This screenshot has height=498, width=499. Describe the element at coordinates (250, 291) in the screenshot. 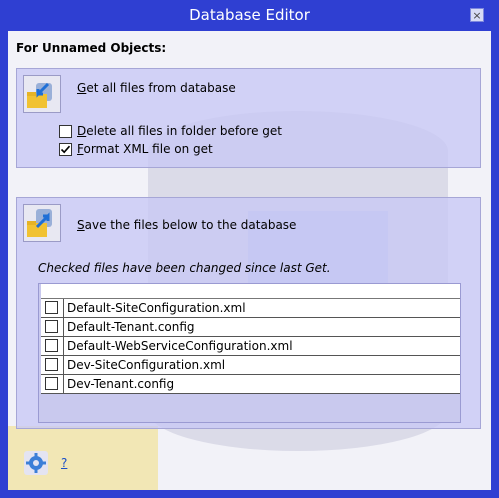

I see `file-list-header` at that location.